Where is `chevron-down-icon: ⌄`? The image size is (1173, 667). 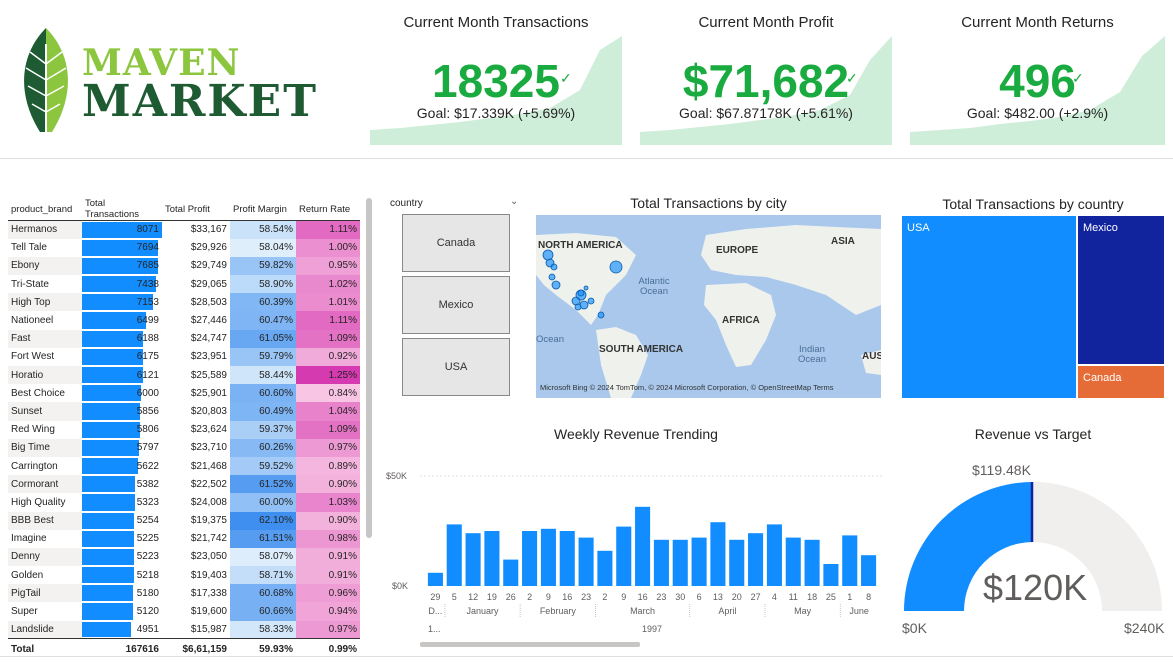 chevron-down-icon: ⌄ is located at coordinates (514, 201).